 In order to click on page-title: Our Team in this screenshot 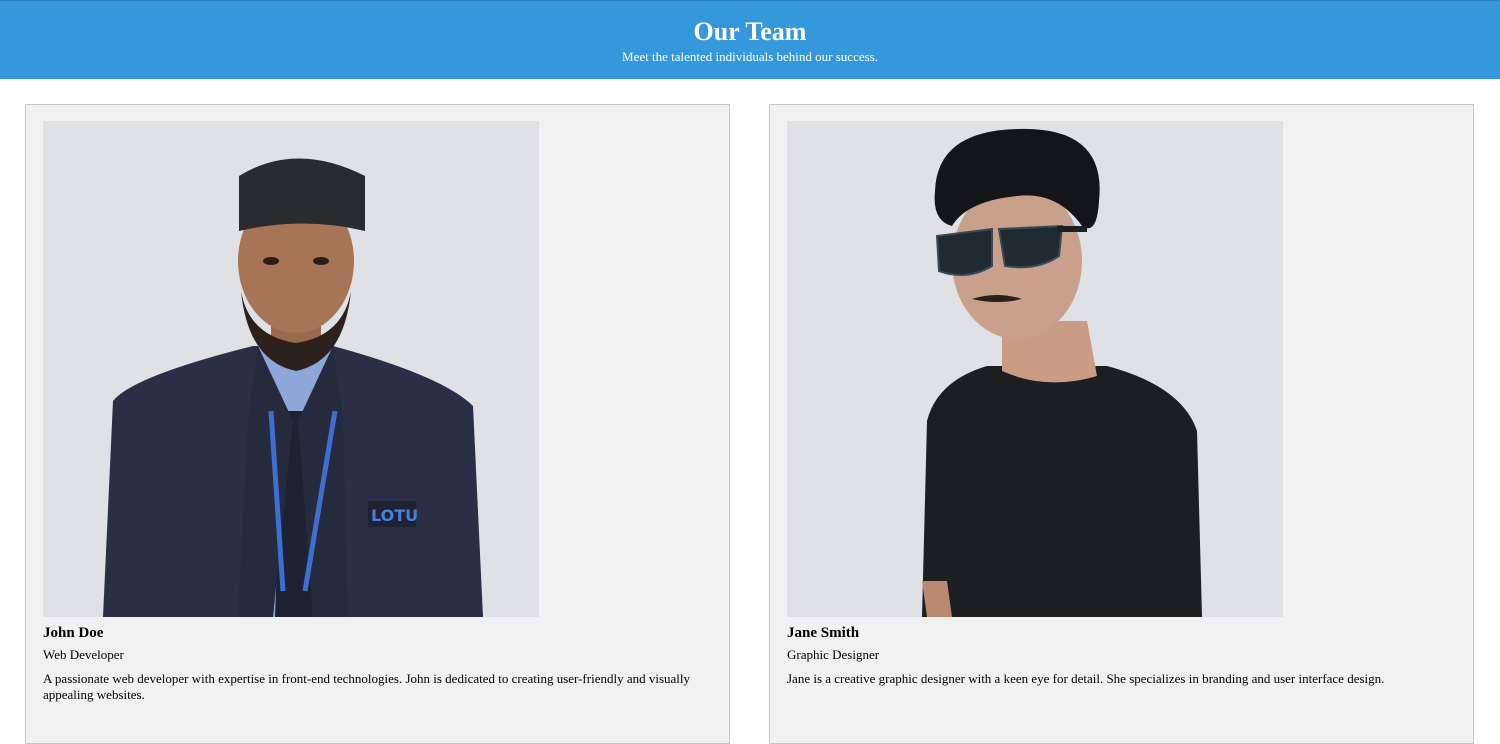, I will do `click(750, 31)`.